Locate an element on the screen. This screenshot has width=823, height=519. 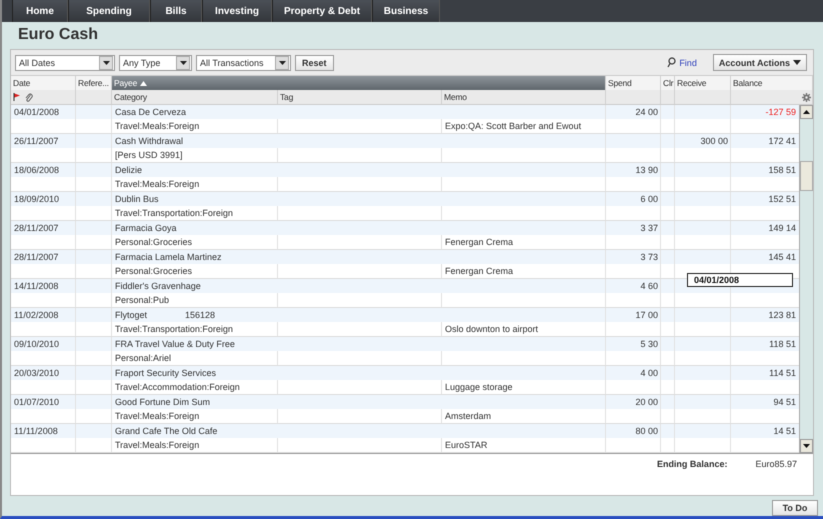
column-header: Memo is located at coordinates (524, 97).